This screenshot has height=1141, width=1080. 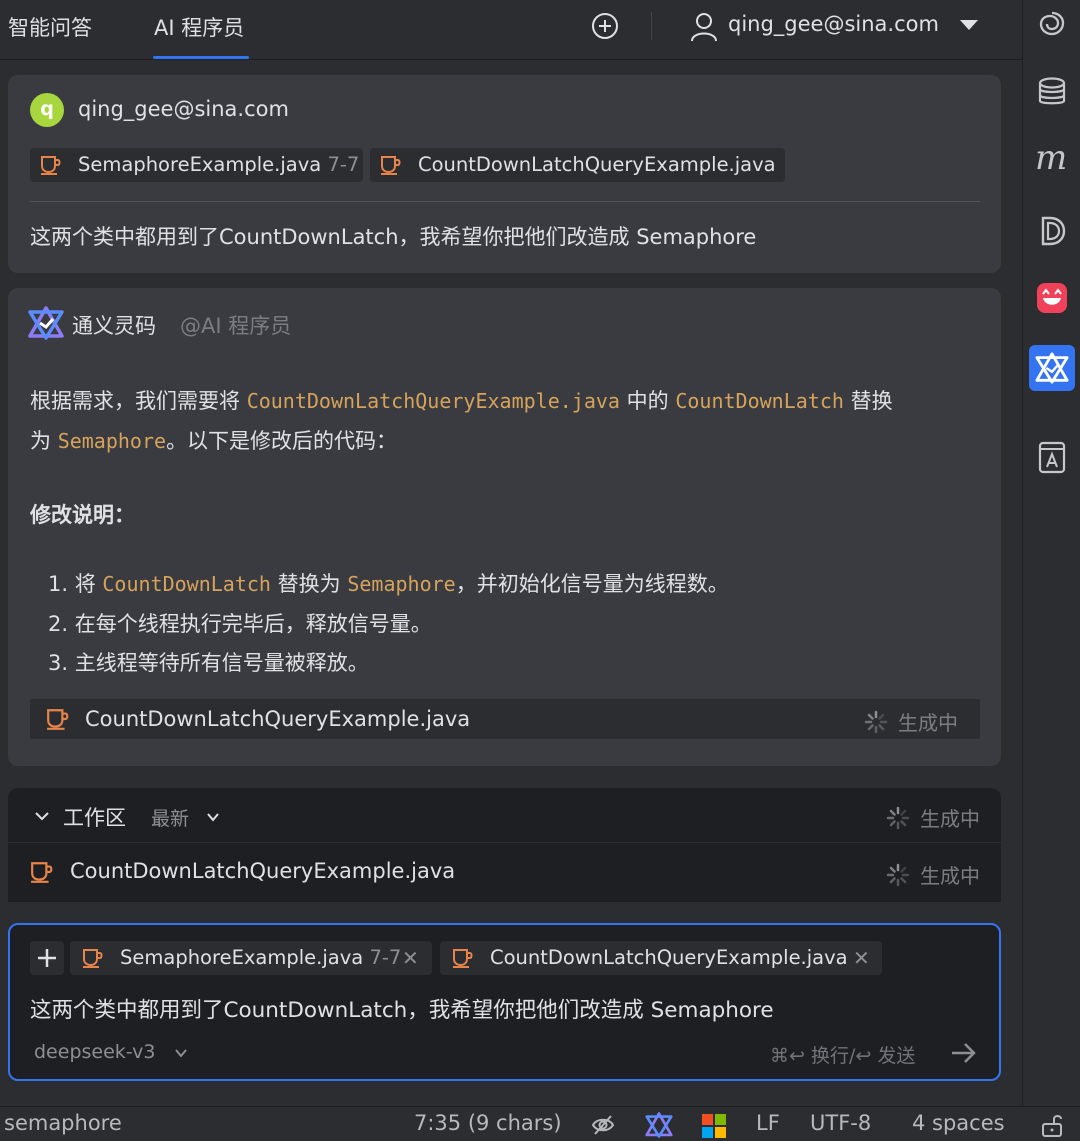 I want to click on new-chat-icon, so click(x=605, y=26).